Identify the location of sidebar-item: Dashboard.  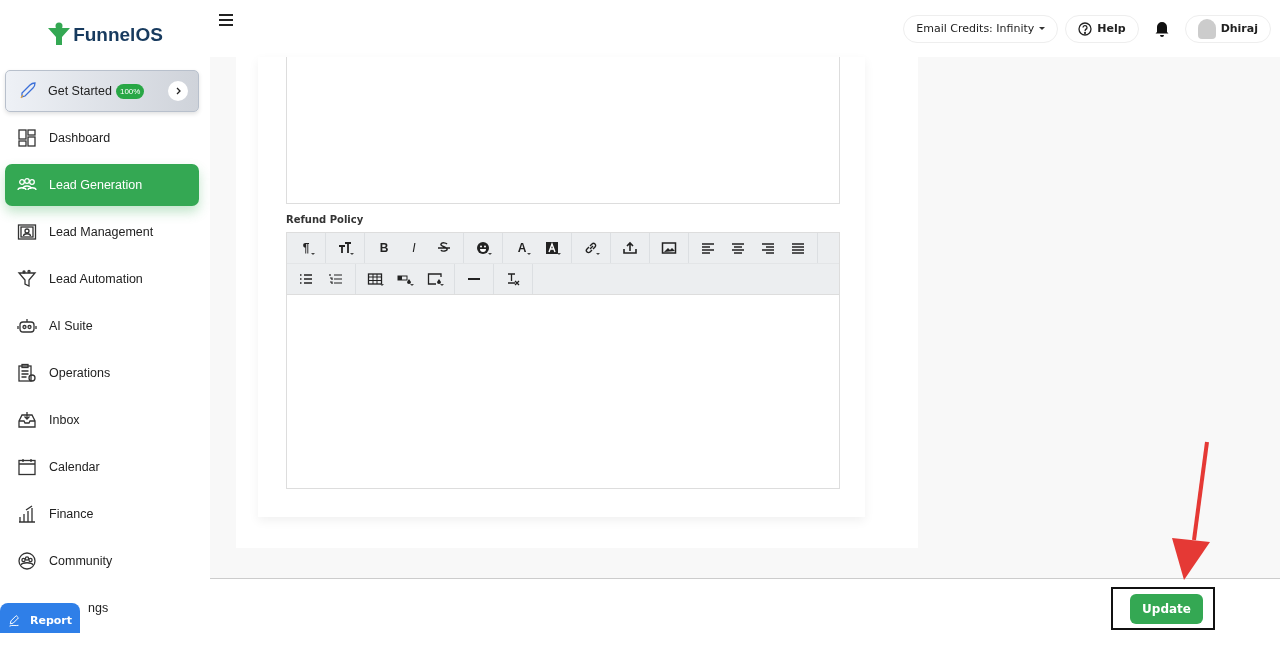
(102, 138).